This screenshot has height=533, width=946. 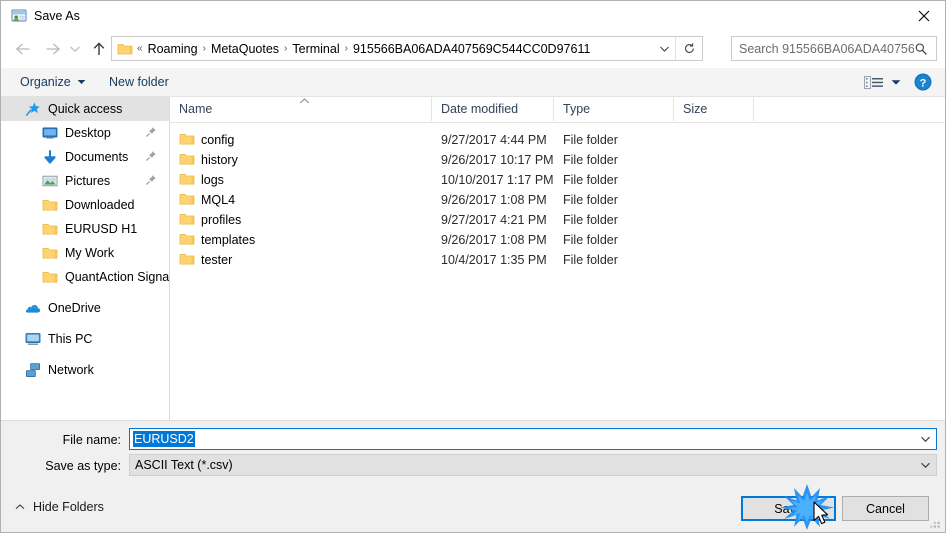 What do you see at coordinates (935, 523) in the screenshot?
I see `resize-grip` at bounding box center [935, 523].